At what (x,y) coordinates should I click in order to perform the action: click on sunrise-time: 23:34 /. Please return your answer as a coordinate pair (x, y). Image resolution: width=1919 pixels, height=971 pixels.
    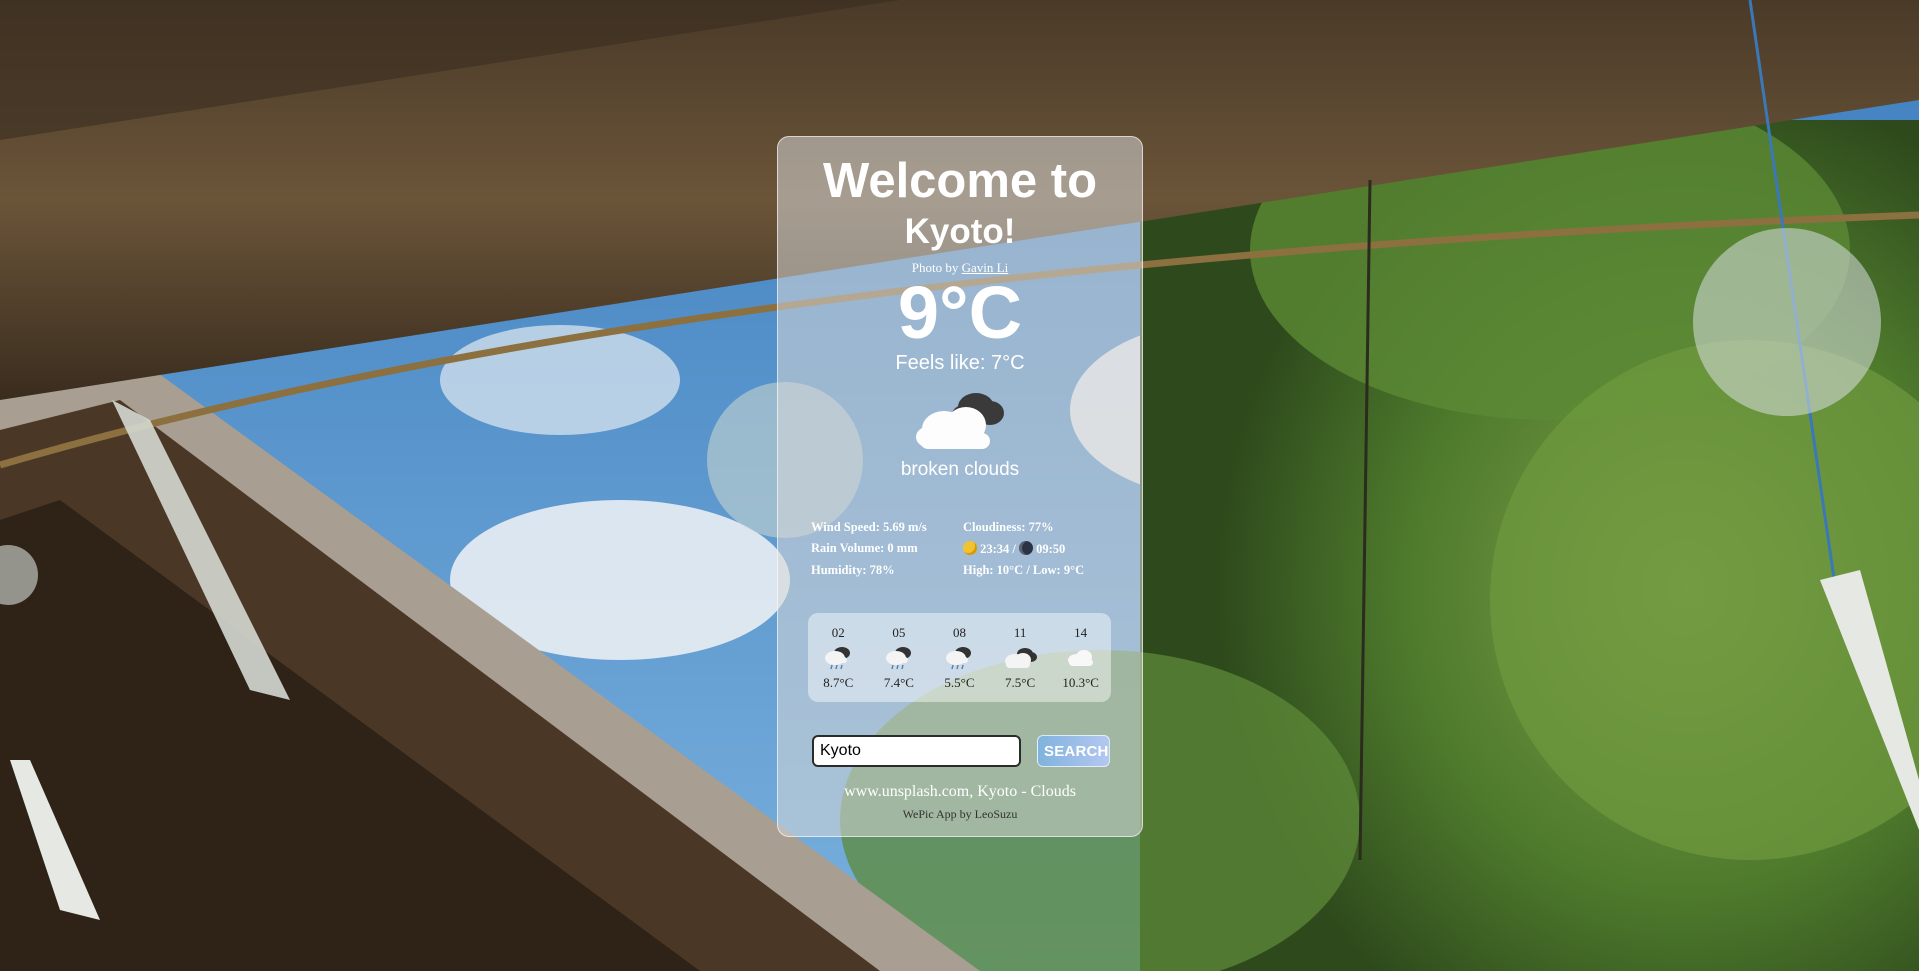
    Looking at the image, I should click on (1000, 549).